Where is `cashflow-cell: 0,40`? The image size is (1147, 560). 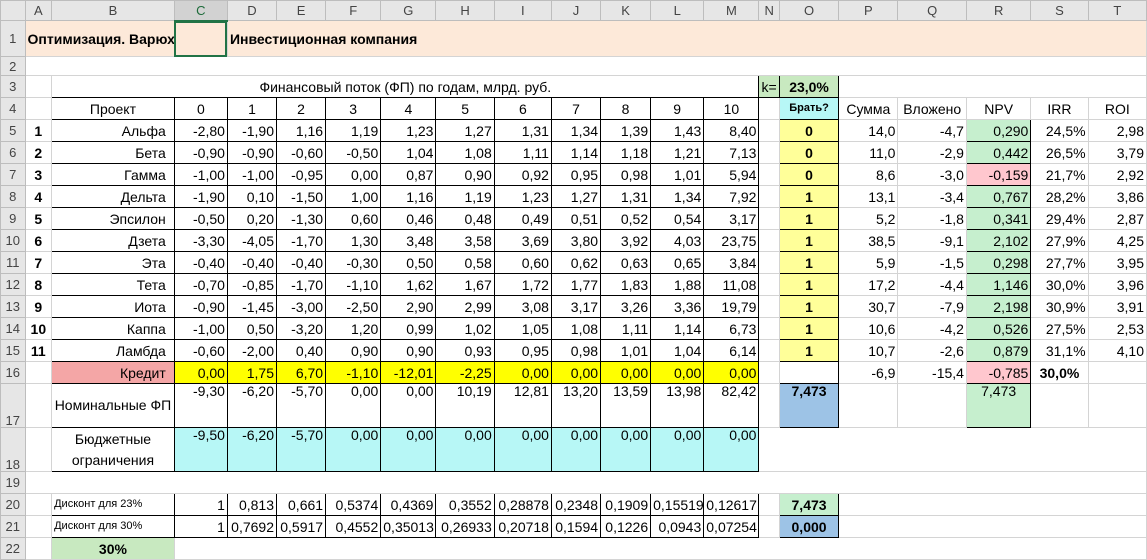
cashflow-cell: 0,40 is located at coordinates (301, 350).